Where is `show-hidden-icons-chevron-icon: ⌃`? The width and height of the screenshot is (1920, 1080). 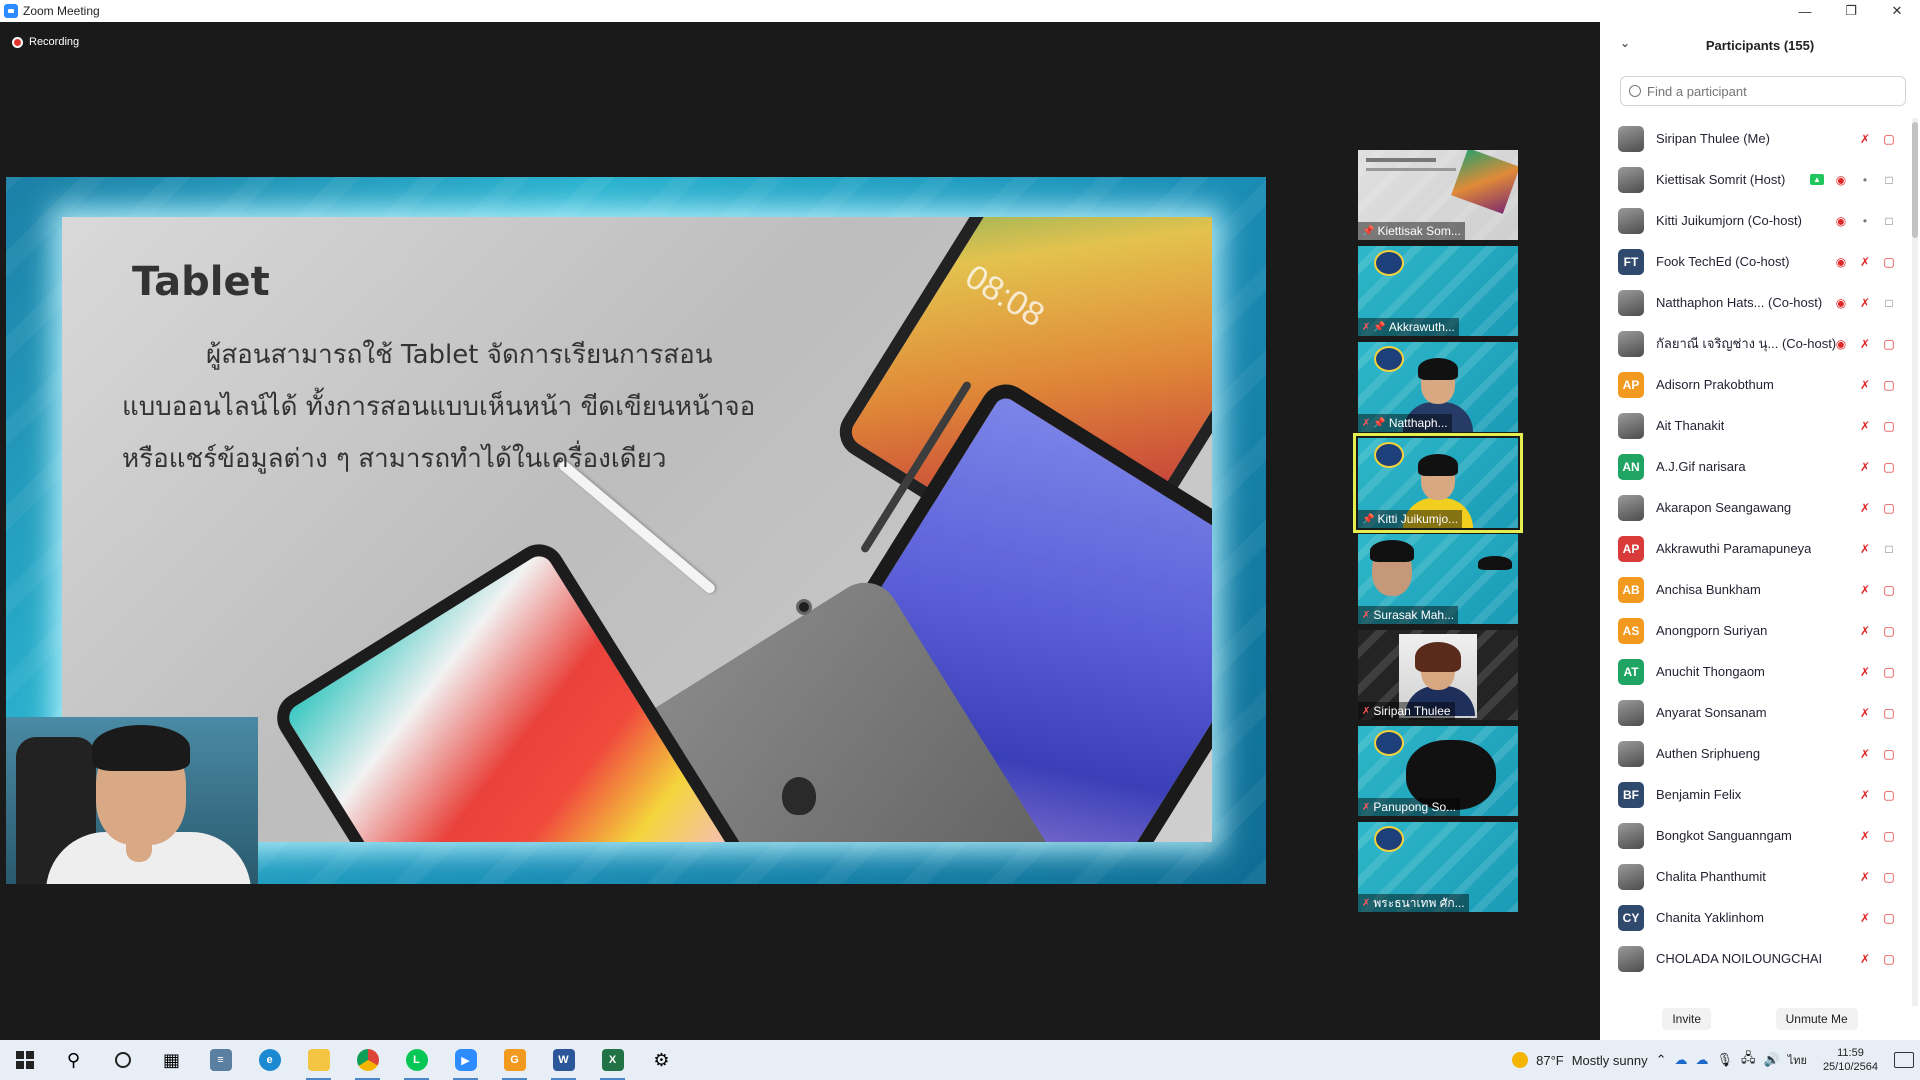
show-hidden-icons-chevron-icon: ⌃ is located at coordinates (1661, 1060).